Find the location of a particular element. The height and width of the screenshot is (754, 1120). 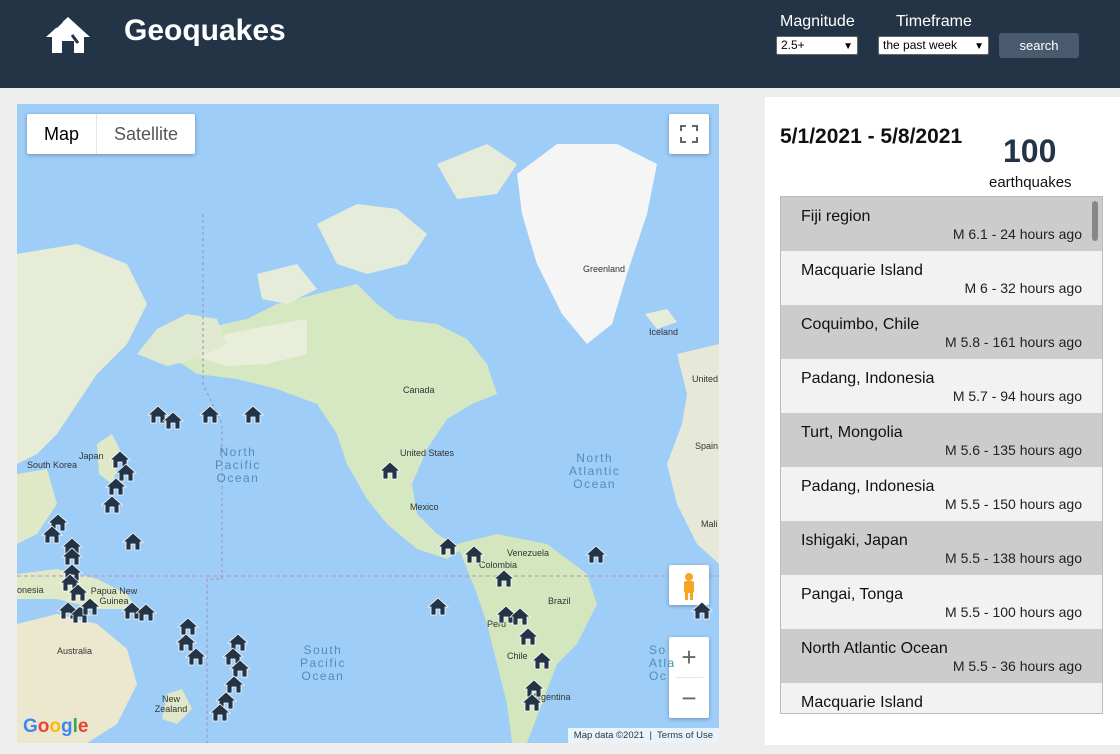

timeframe-select: the past week ▼ is located at coordinates (933, 45).